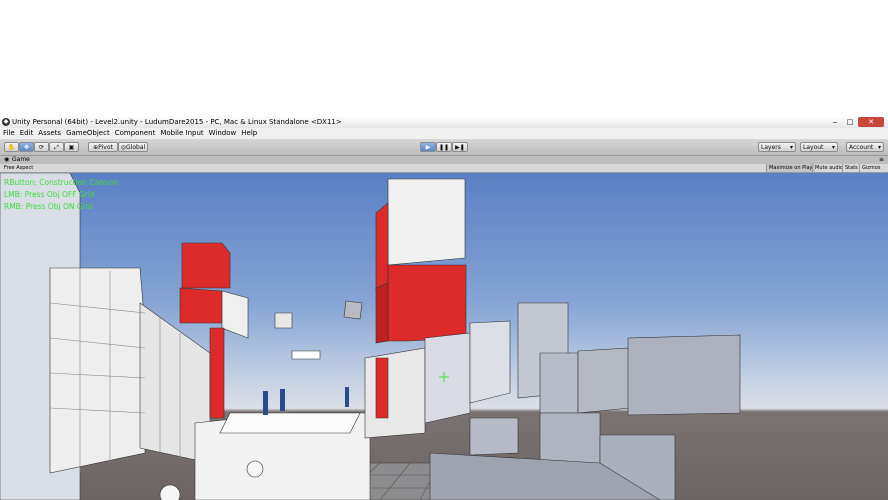 The width and height of the screenshot is (888, 500). Describe the element at coordinates (105, 147) in the screenshot. I see `pivot-label: Pivot` at that location.